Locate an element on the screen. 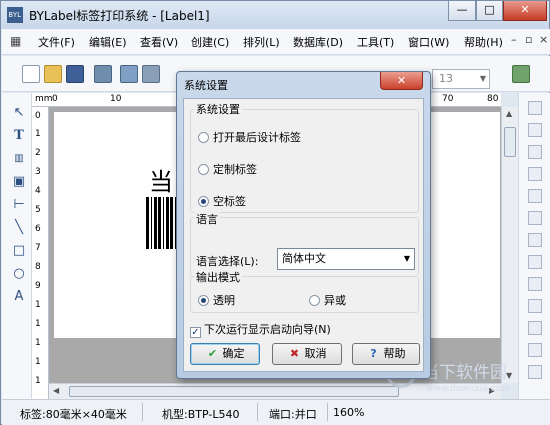 This screenshot has width=550, height=425. close-button: ✕ is located at coordinates (525, 11).